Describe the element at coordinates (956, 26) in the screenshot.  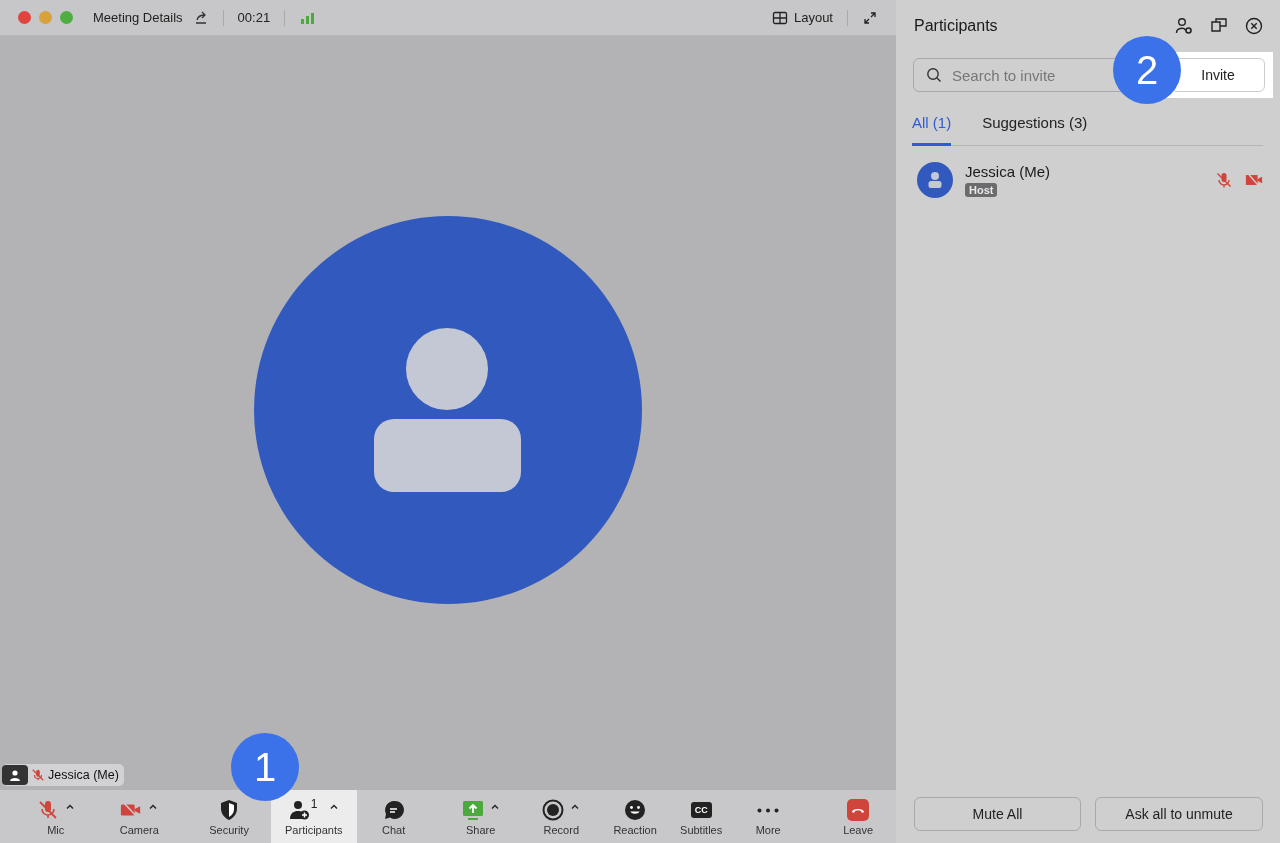
I see `panel-title: Participants` at that location.